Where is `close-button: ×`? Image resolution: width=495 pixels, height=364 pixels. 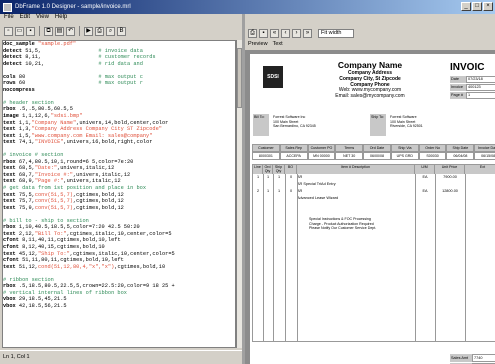
close-button: × is located at coordinates (488, 6).